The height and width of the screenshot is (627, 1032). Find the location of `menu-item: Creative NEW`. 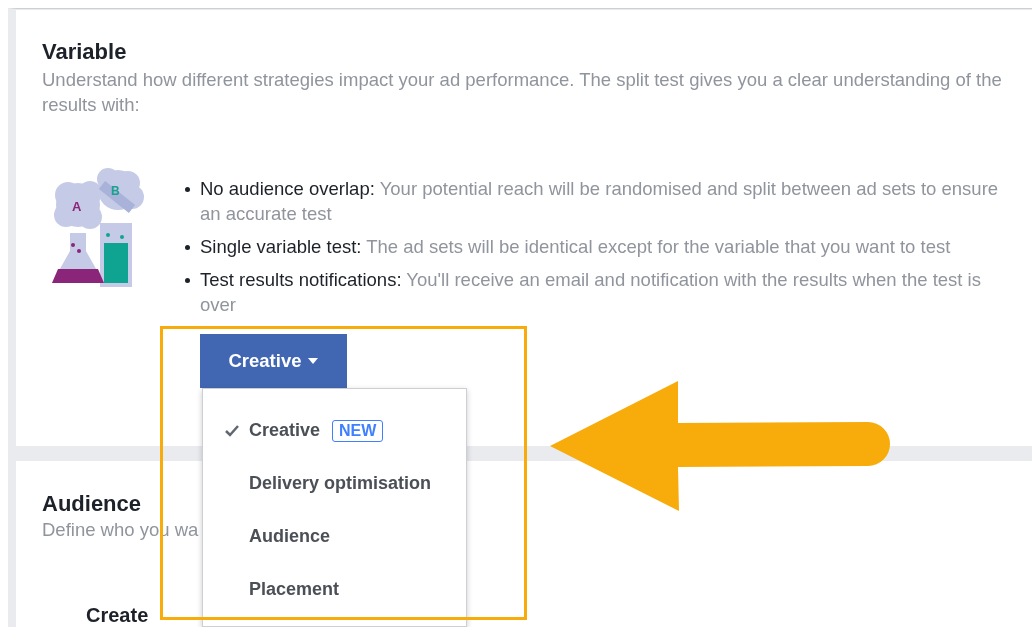

menu-item: Creative NEW is located at coordinates (334, 430).